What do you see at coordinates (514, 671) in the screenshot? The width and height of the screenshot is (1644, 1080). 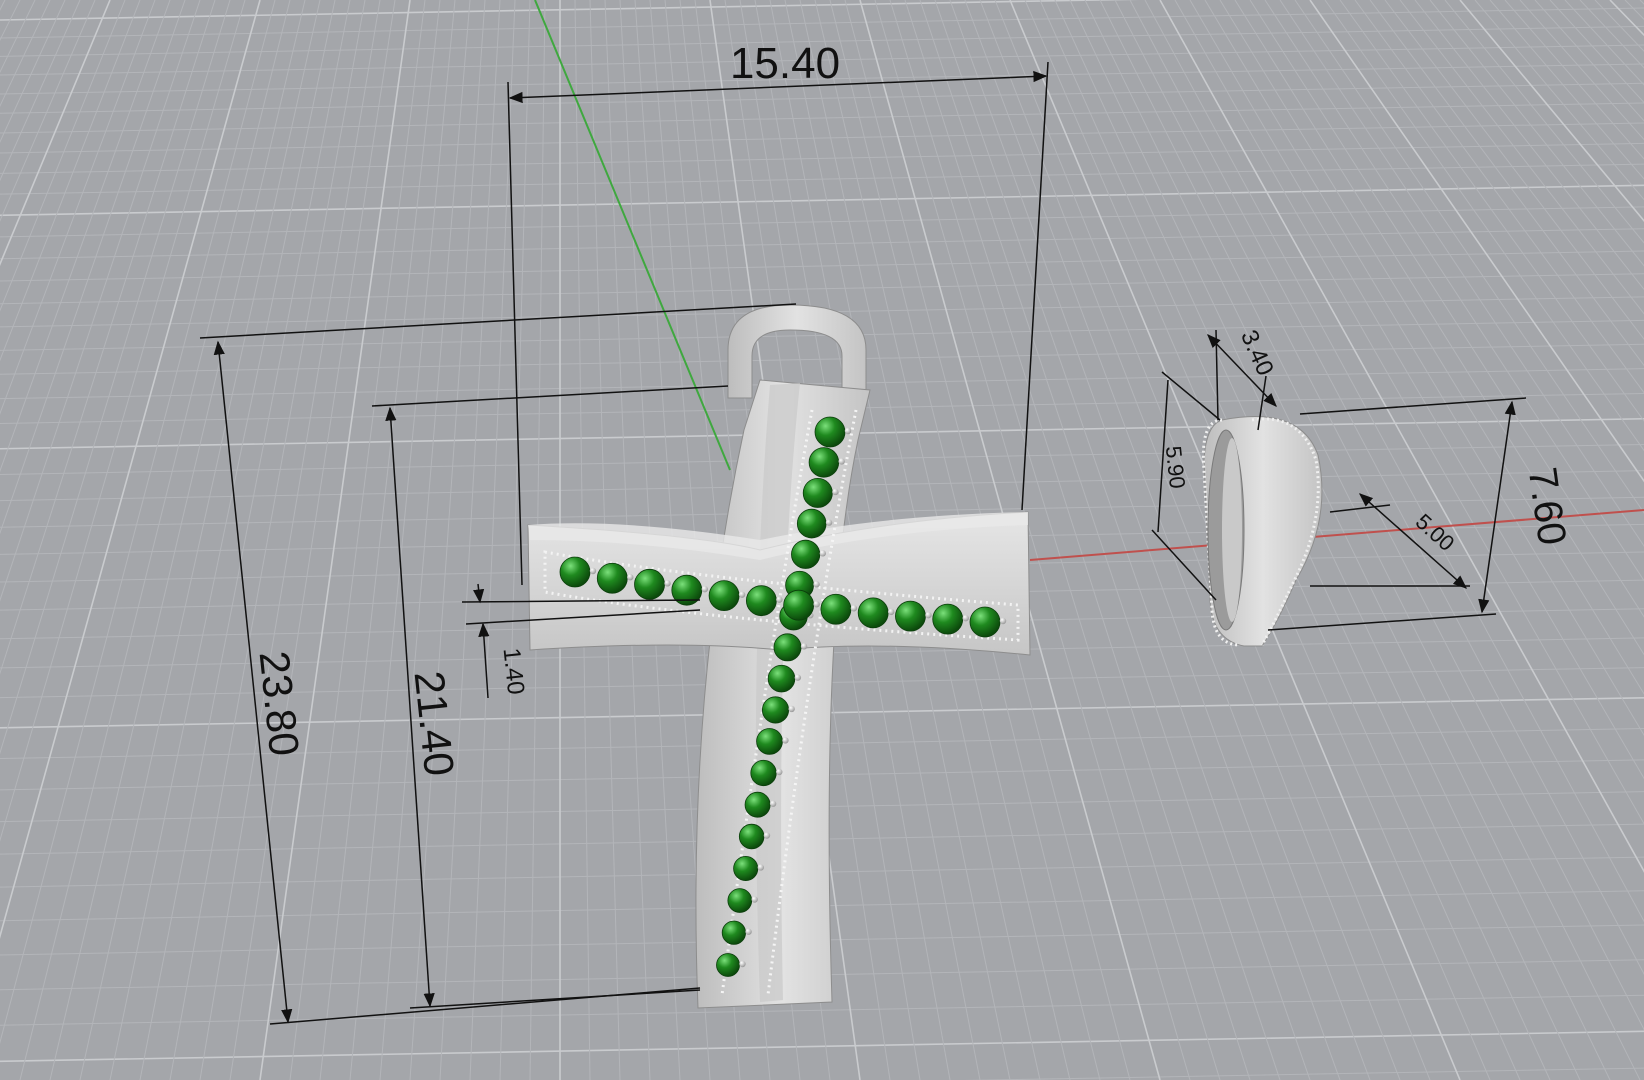 I see `dim-label-cross-thickness: 1.40` at bounding box center [514, 671].